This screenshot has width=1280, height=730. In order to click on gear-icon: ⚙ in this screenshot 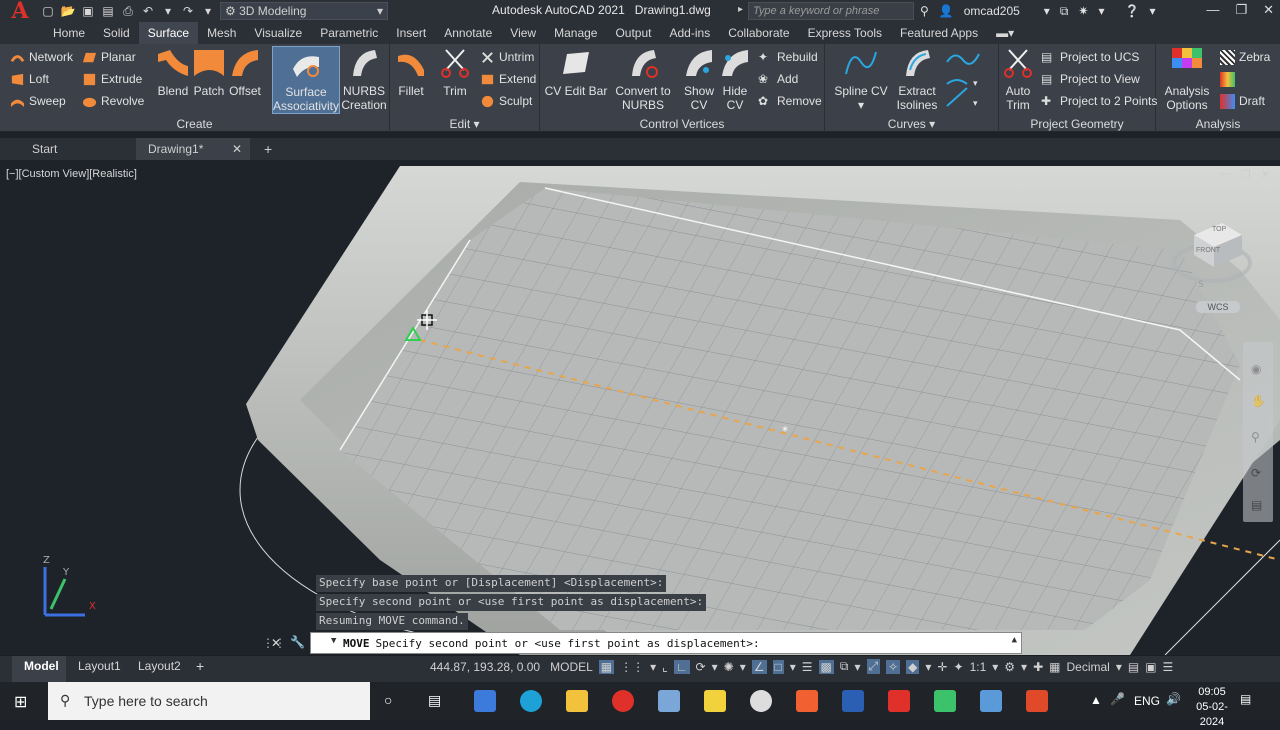, I will do `click(1009, 667)`.